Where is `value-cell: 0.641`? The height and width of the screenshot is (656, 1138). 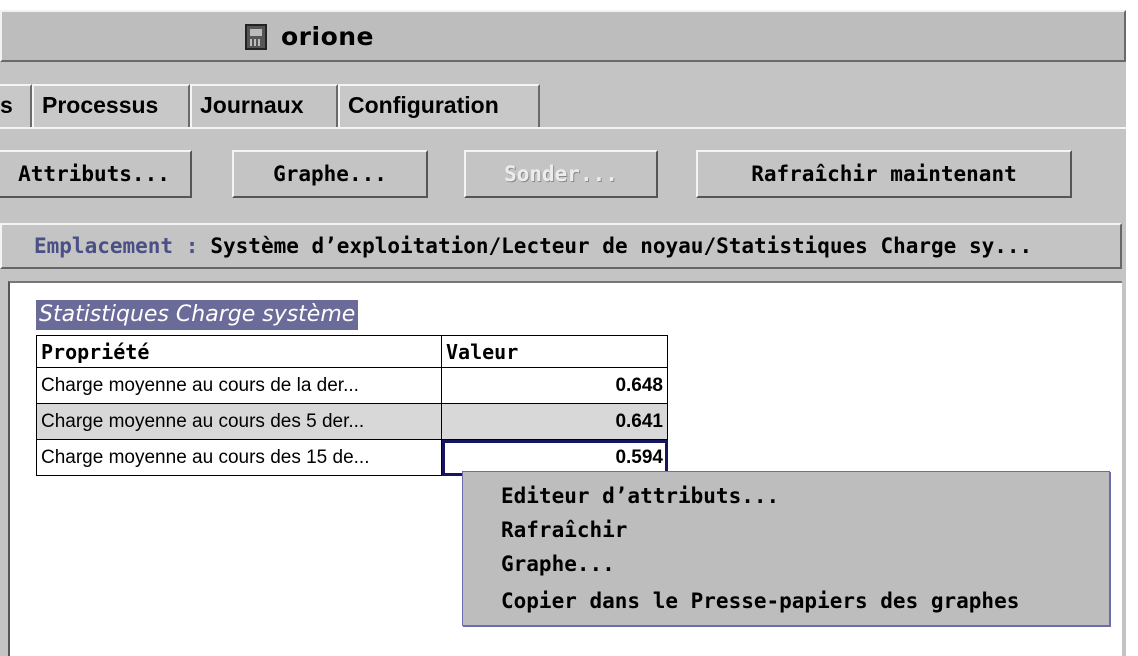 value-cell: 0.641 is located at coordinates (554, 421).